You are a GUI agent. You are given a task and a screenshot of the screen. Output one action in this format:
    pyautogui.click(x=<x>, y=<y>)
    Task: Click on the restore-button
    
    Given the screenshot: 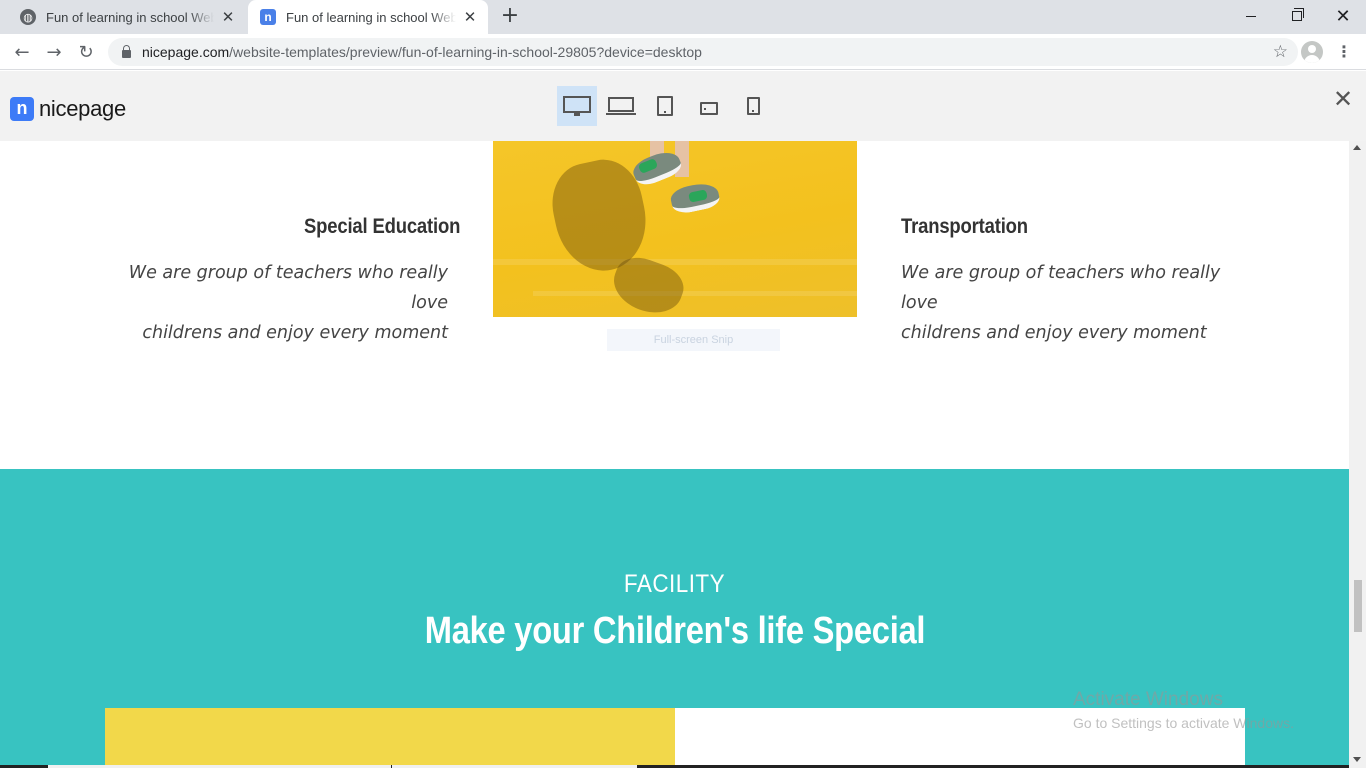 What is the action you would take?
    pyautogui.click(x=1297, y=16)
    